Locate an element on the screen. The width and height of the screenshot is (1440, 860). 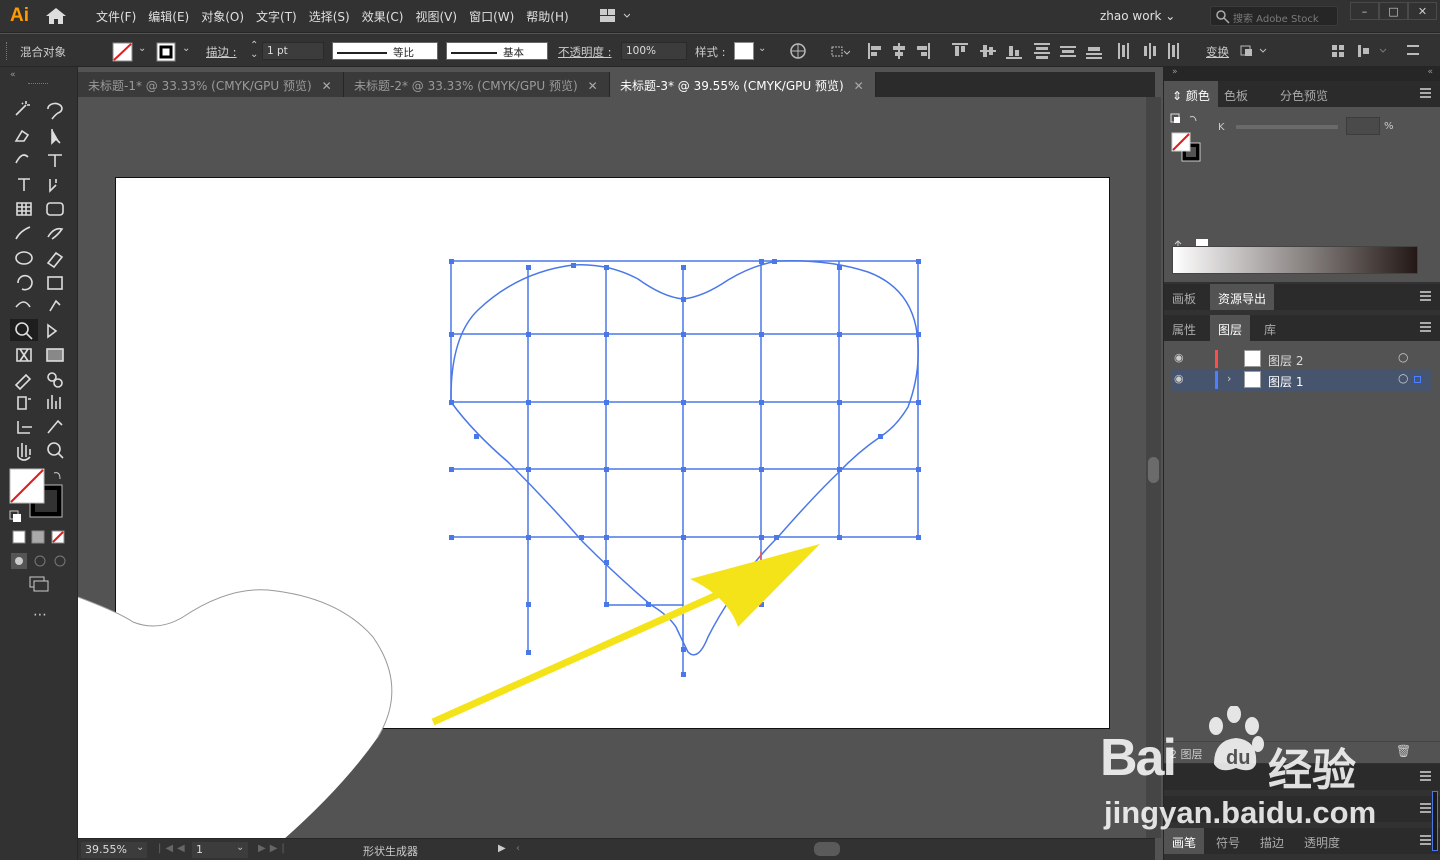
align-distribute-icons is located at coordinates (1028, 51).